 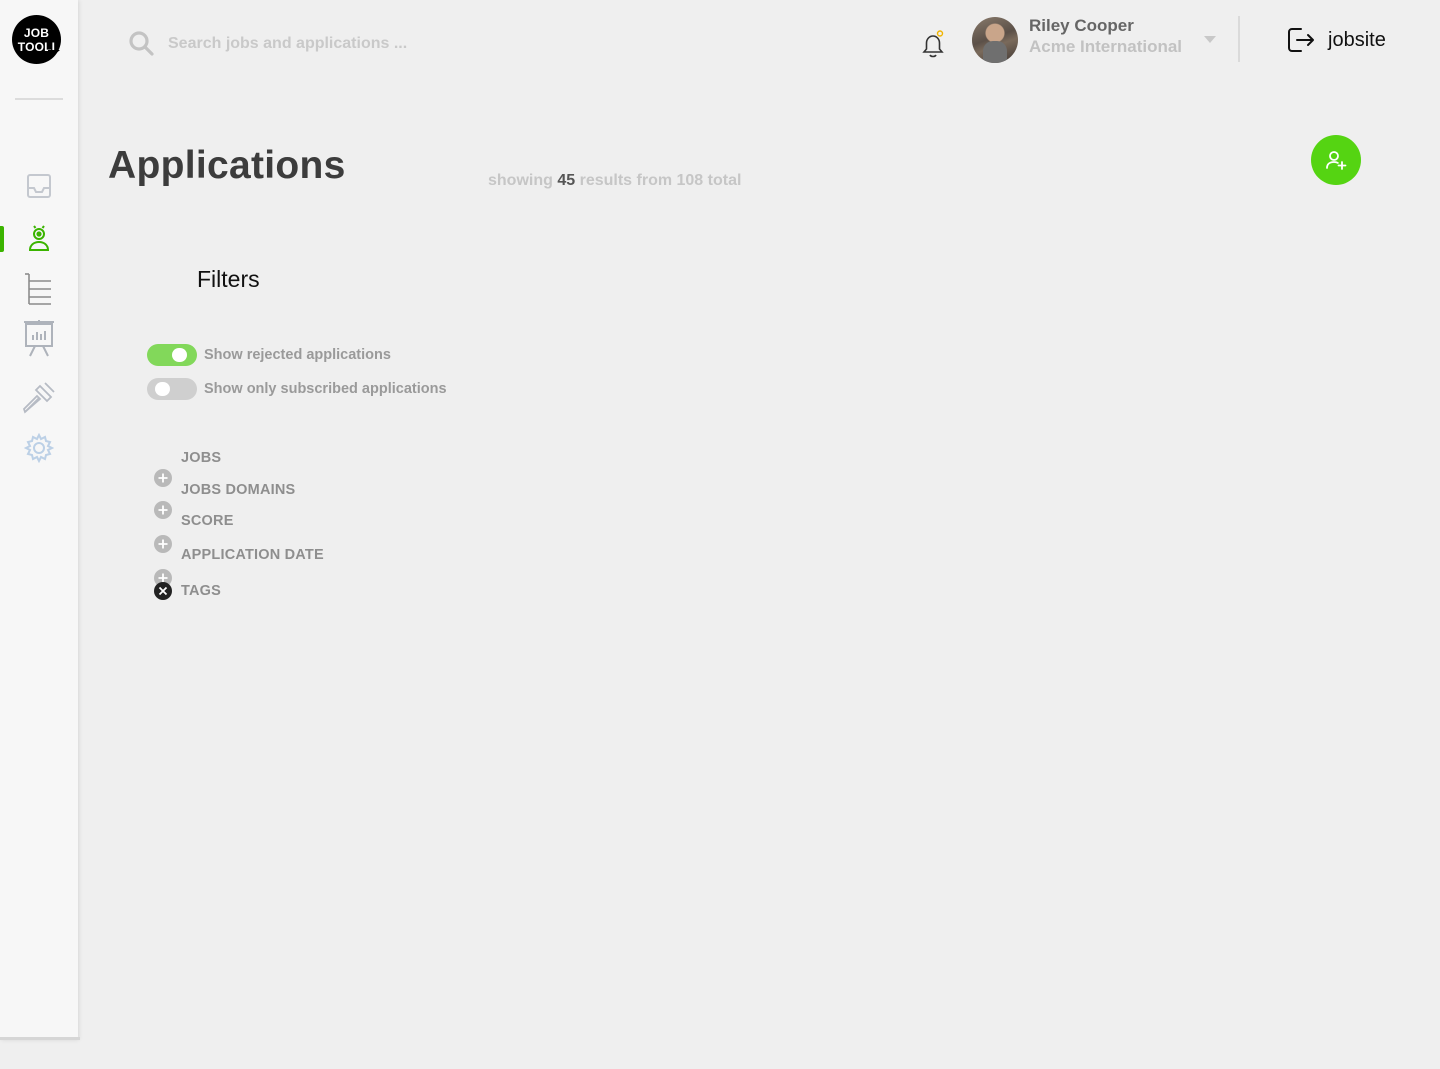 I want to click on close-circle-icon, so click(x=163, y=591).